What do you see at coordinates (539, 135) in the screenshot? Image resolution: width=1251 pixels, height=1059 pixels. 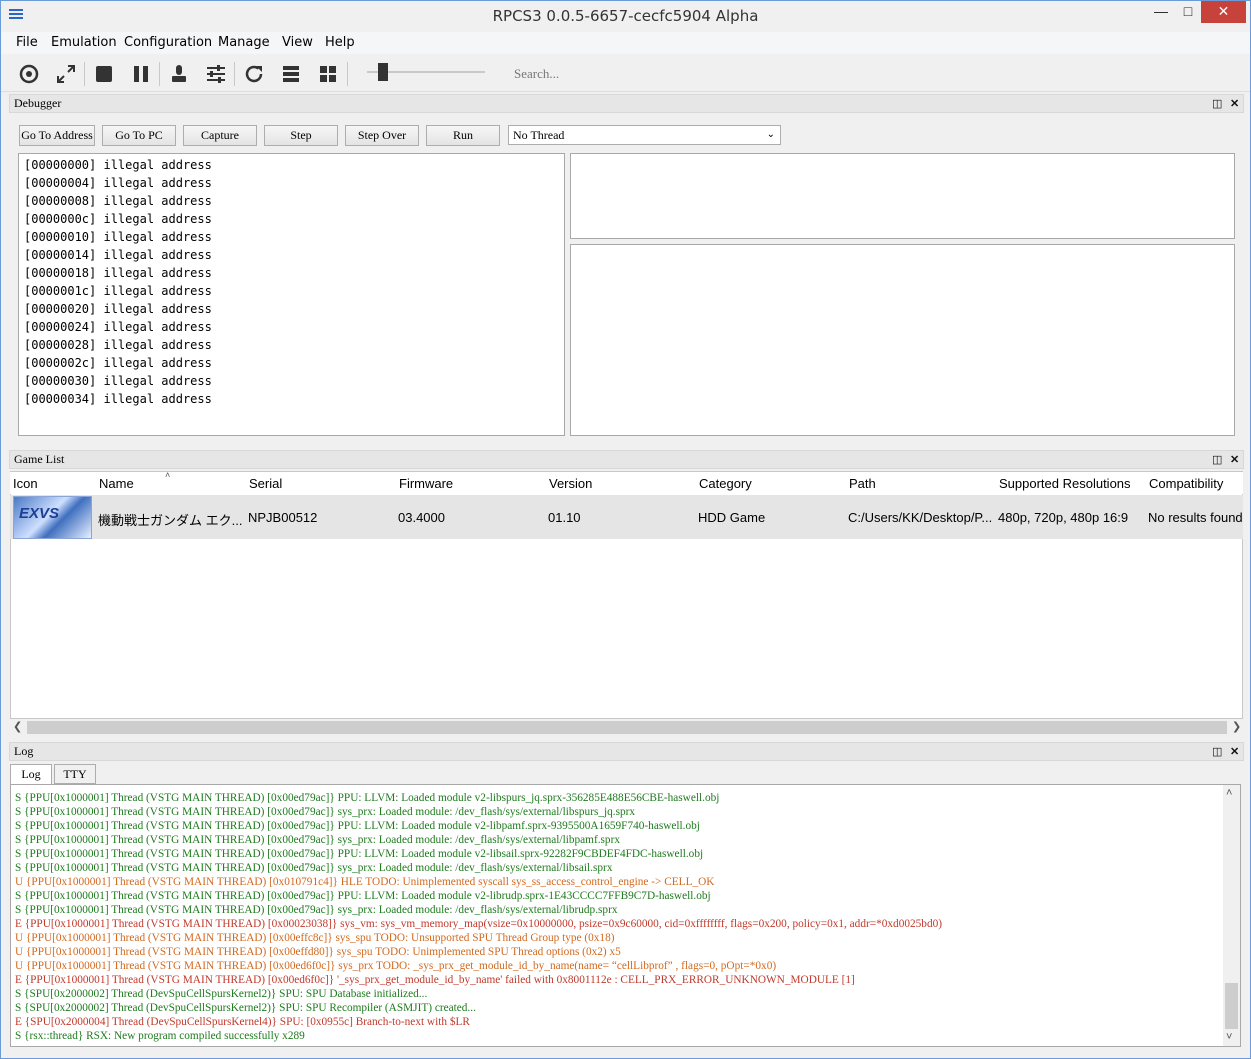 I see `thread-select-value: No Thread` at bounding box center [539, 135].